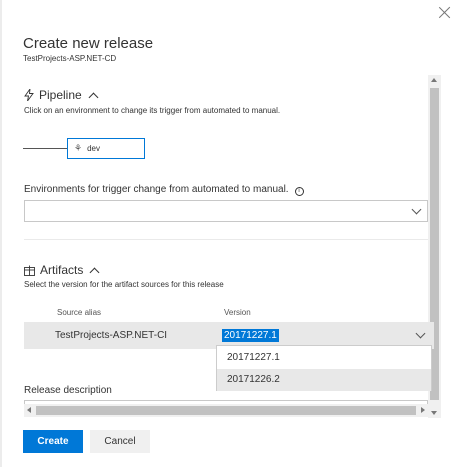  Describe the element at coordinates (226, 211) in the screenshot. I see `trigger-change-dropdown` at that location.